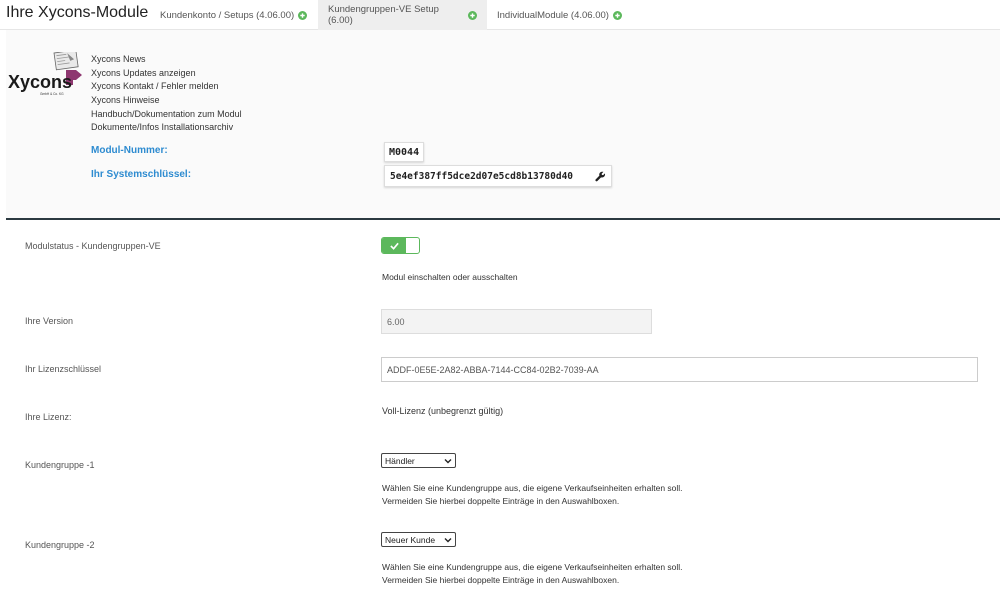 The image size is (1000, 599). Describe the element at coordinates (404, 152) in the screenshot. I see `module-number-value: M0044` at that location.